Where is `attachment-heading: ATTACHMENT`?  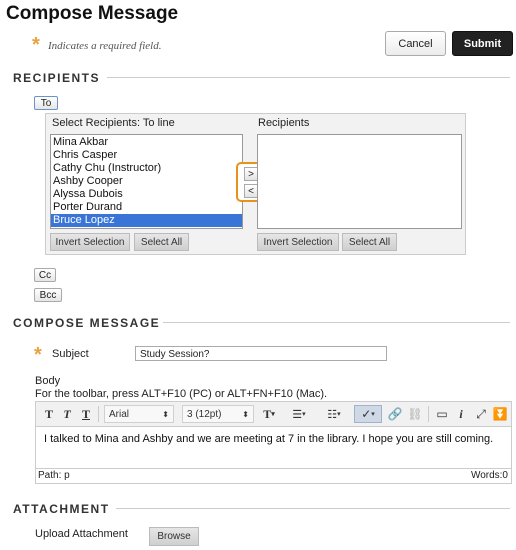
attachment-heading: ATTACHMENT is located at coordinates (61, 509).